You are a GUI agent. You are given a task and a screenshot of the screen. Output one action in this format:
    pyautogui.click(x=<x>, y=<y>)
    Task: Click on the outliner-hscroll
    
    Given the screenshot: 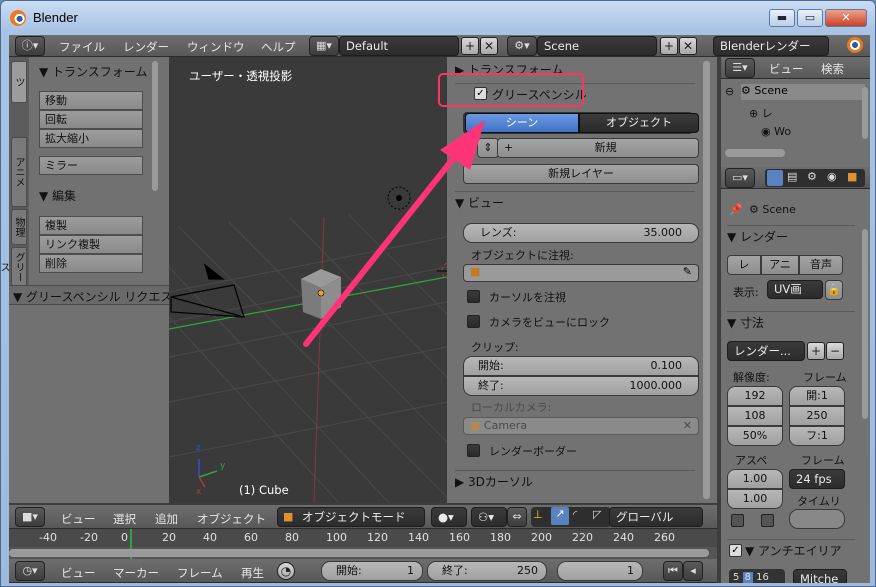 What is the action you would take?
    pyautogui.click(x=755, y=153)
    